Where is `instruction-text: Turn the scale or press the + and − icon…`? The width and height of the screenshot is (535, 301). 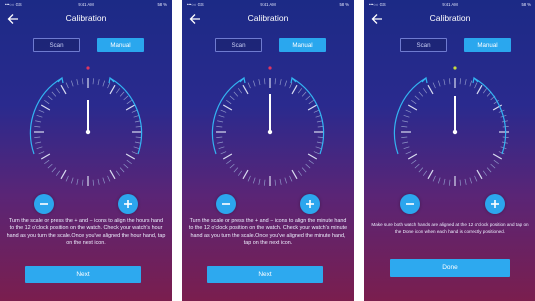
instruction-text: Turn the scale or press the + and − icon… is located at coordinates (268, 232).